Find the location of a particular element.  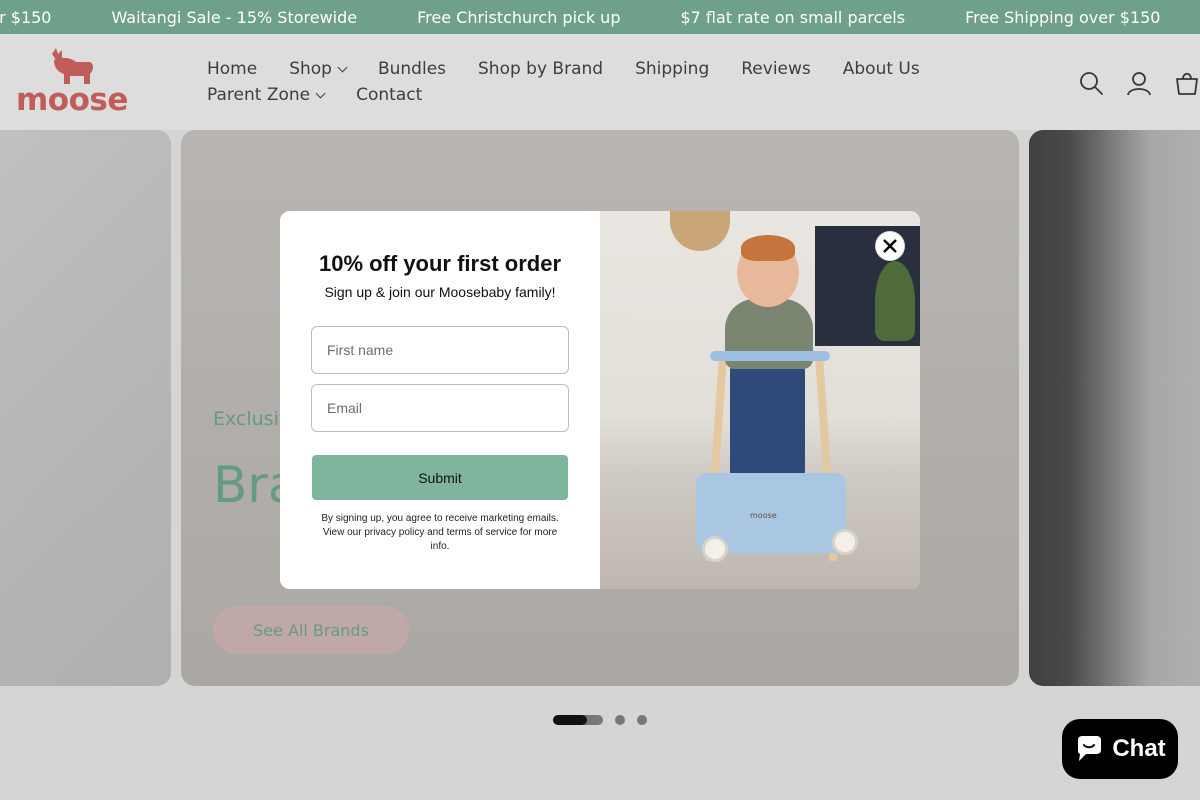

popup-image: moose is located at coordinates (760, 400).